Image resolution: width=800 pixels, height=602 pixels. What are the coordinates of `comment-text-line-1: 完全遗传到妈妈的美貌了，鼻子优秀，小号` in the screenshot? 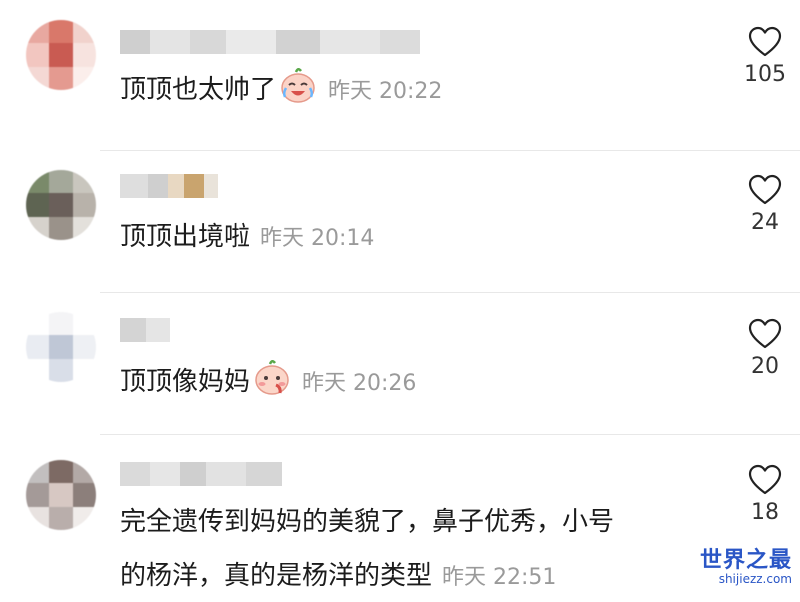 It's located at (367, 522).